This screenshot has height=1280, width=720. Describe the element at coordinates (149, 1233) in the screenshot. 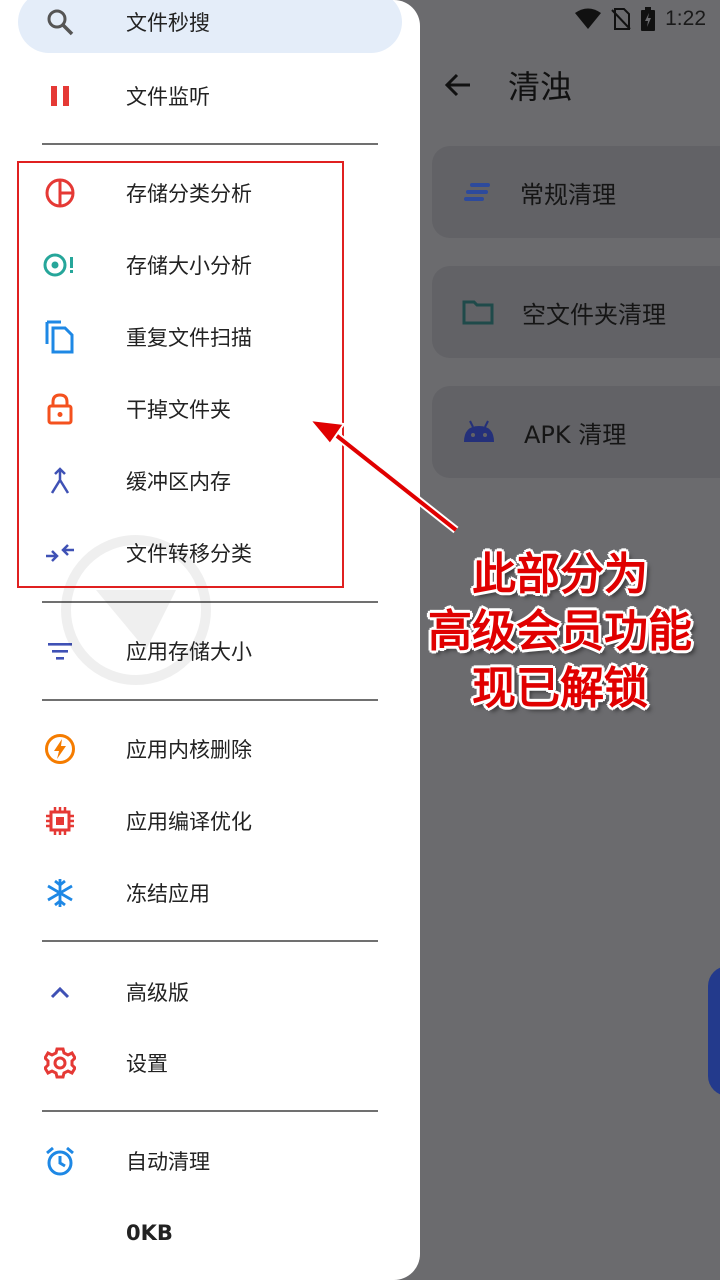

I see `cache-size-value: 0KB` at that location.